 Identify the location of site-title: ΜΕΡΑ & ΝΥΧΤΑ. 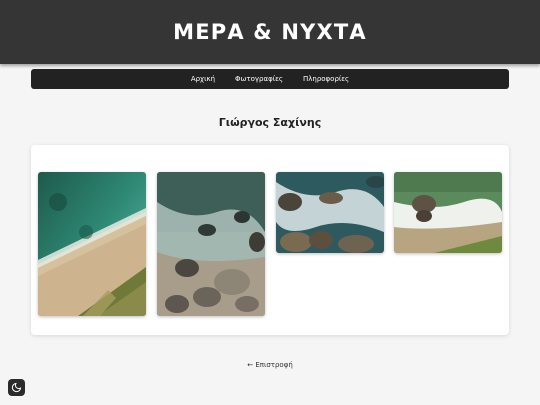
(270, 32).